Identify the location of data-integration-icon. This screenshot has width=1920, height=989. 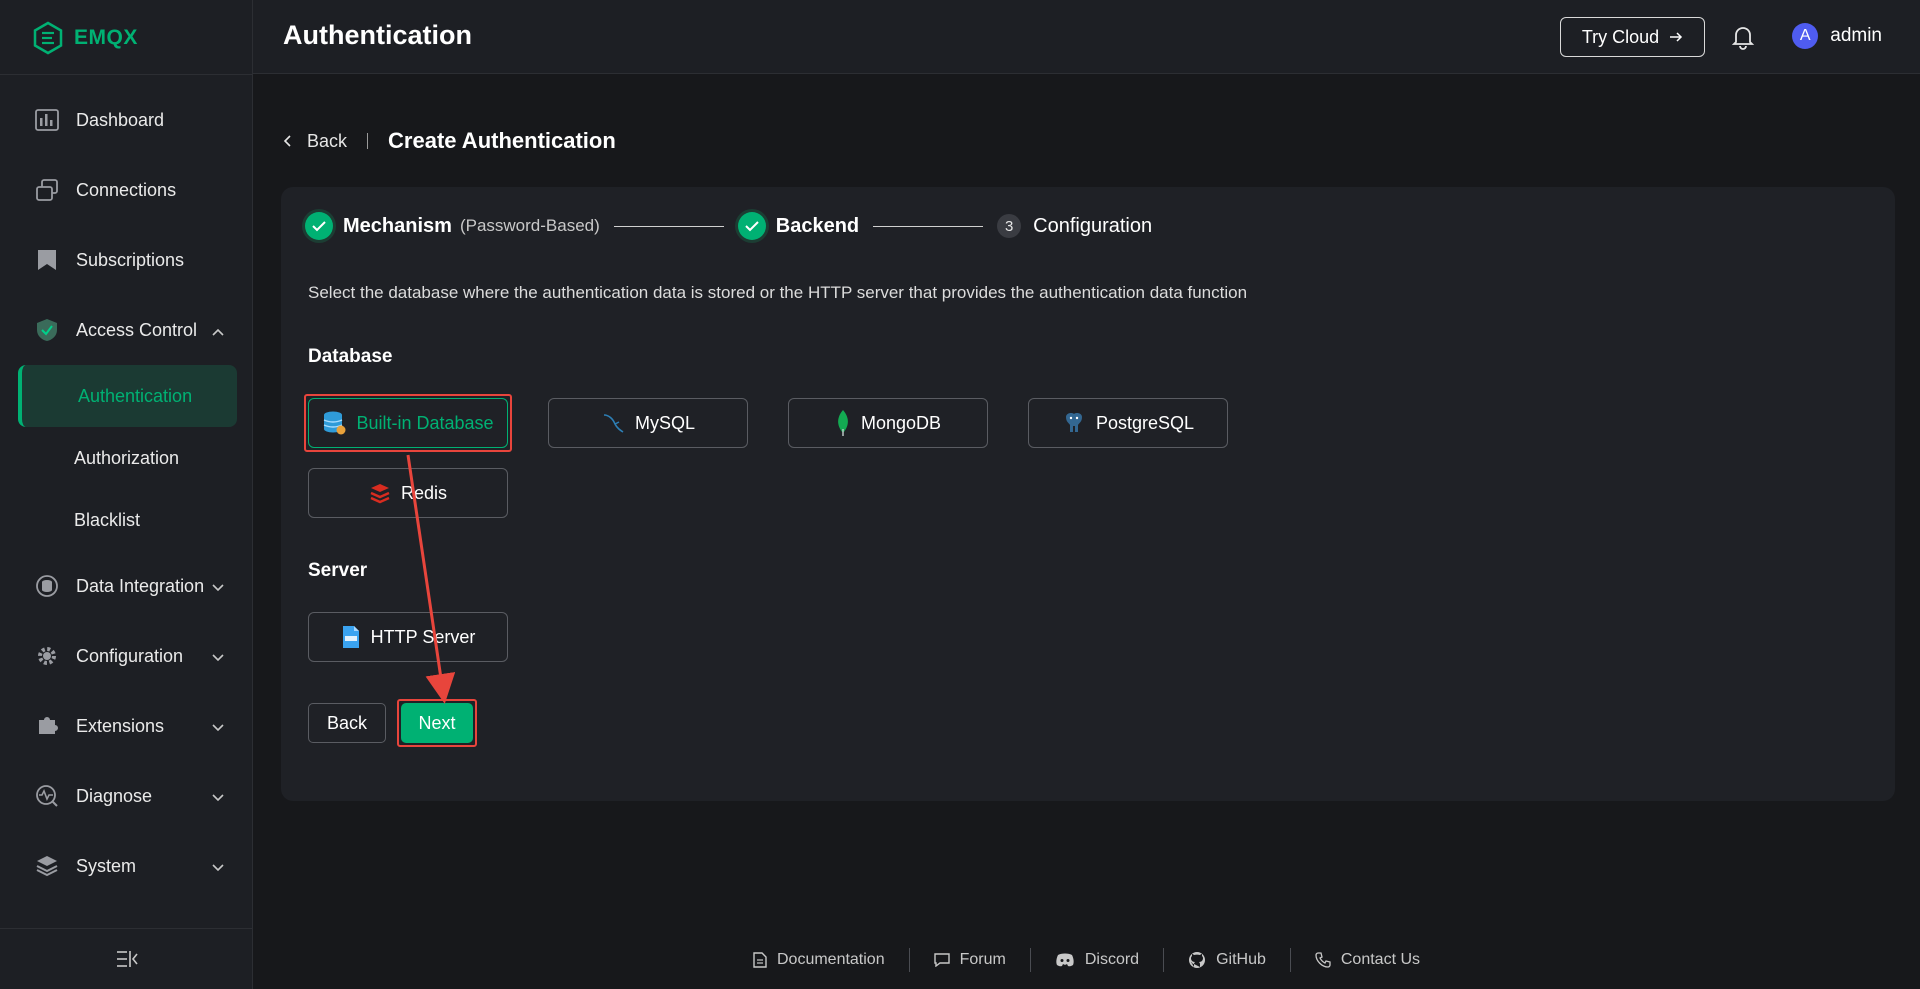
(47, 586).